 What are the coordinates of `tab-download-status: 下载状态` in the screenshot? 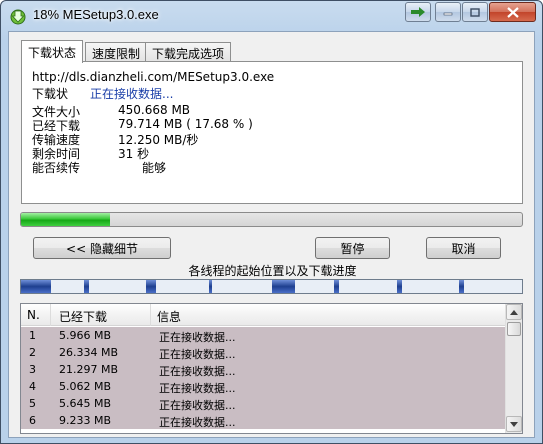 It's located at (52, 51).